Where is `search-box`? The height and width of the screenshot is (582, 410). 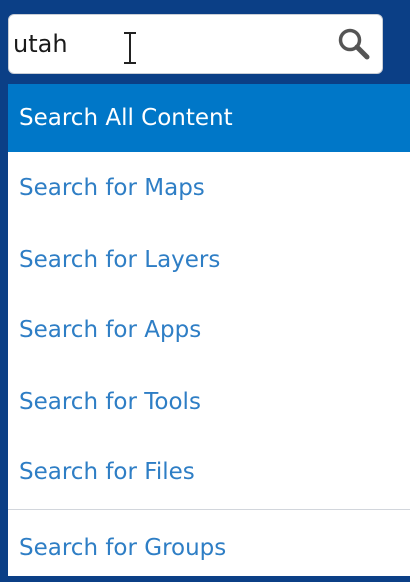
search-box is located at coordinates (195, 44).